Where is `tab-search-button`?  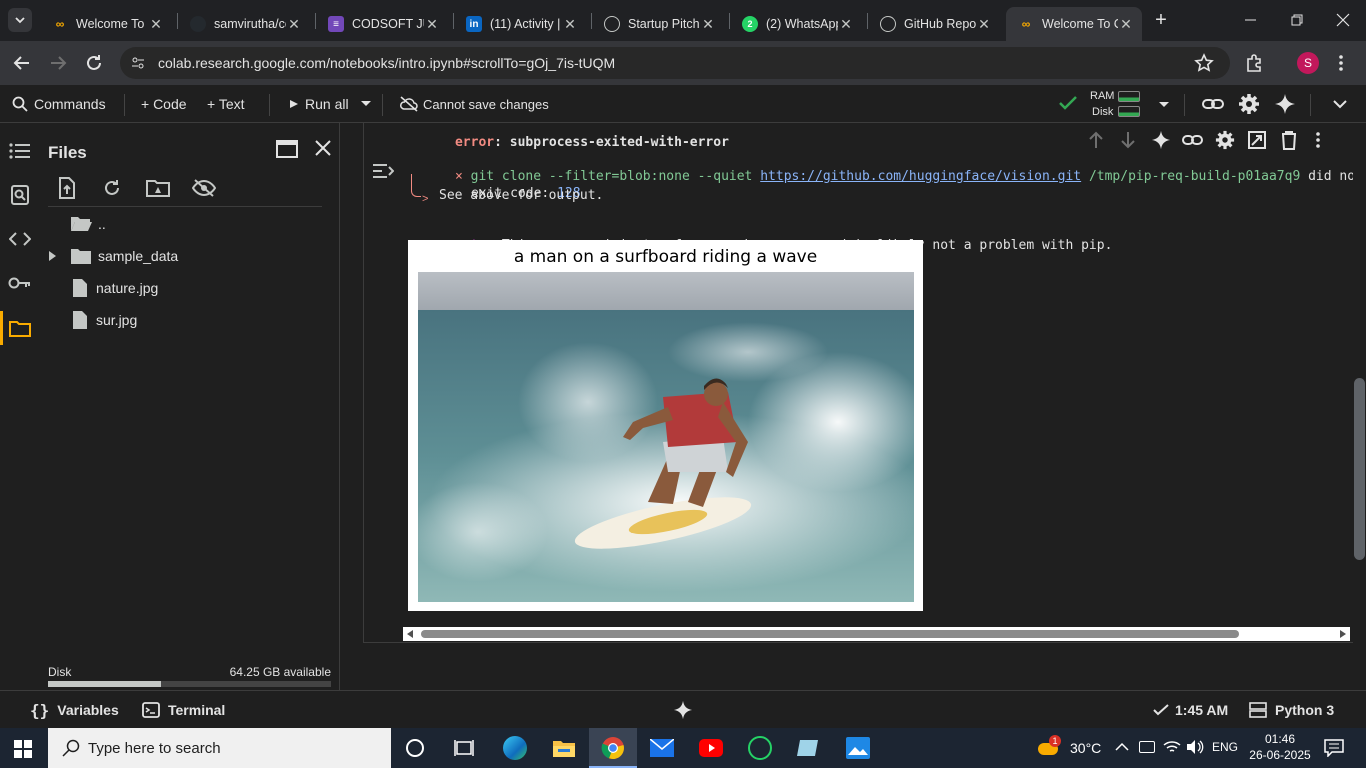
tab-search-button is located at coordinates (20, 20).